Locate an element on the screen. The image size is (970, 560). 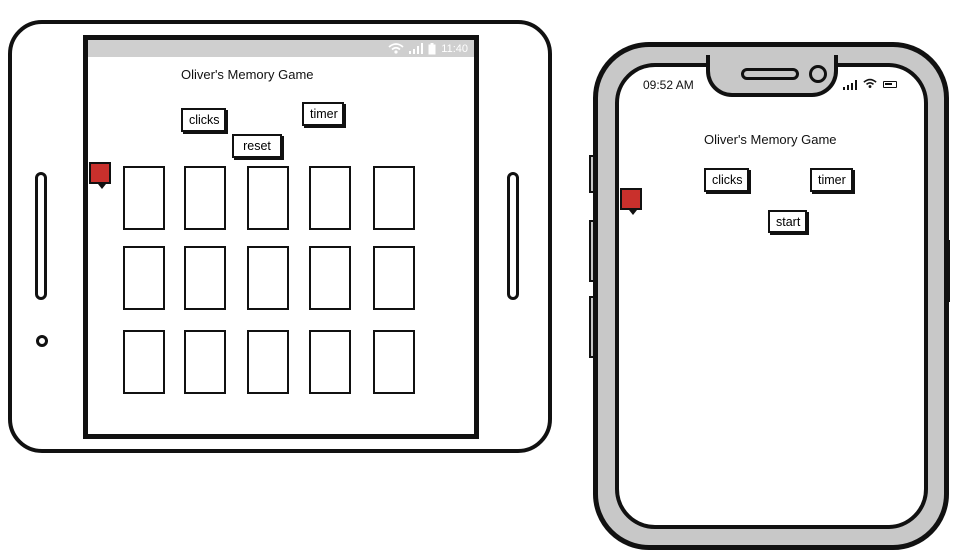
tablet-app-title: Oliver's Memory Game is located at coordinates (247, 74).